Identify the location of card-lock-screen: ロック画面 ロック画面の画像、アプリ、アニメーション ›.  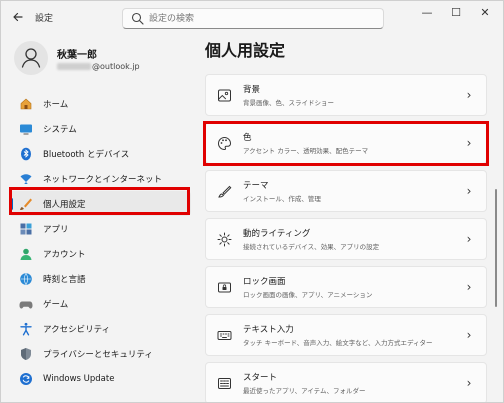
(346, 287).